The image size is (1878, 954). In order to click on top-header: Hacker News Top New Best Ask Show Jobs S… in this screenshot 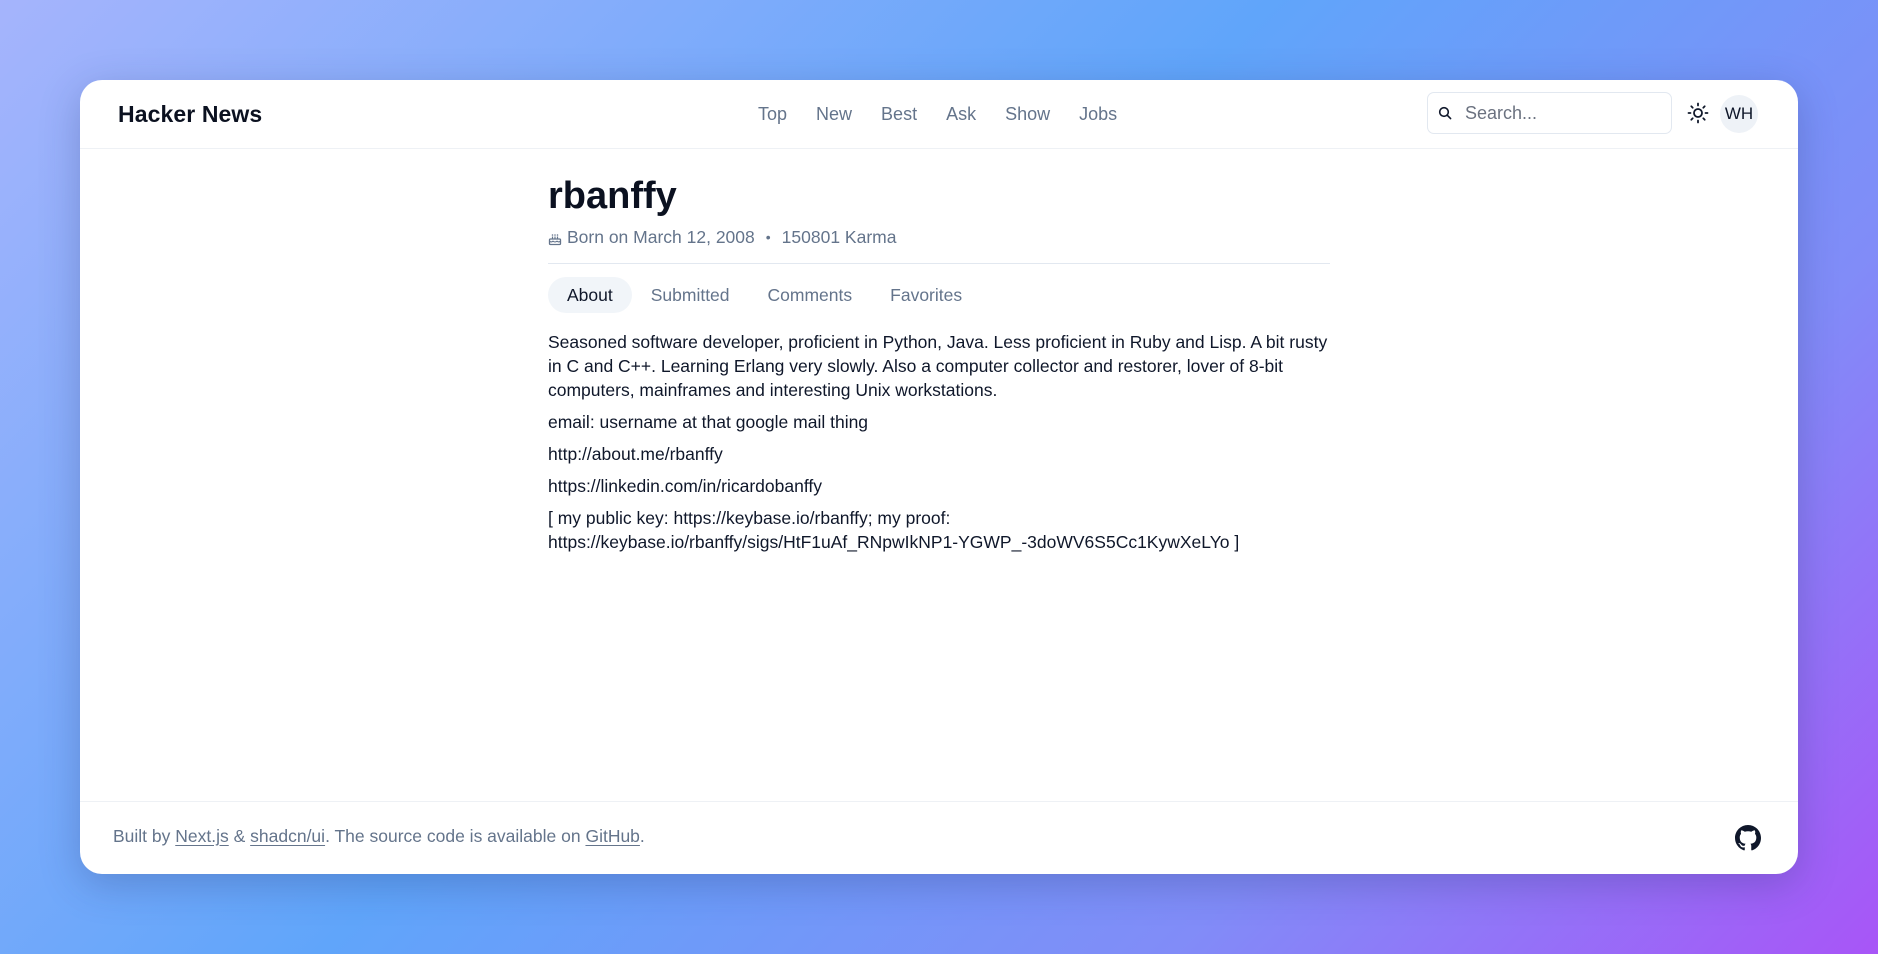, I will do `click(939, 114)`.